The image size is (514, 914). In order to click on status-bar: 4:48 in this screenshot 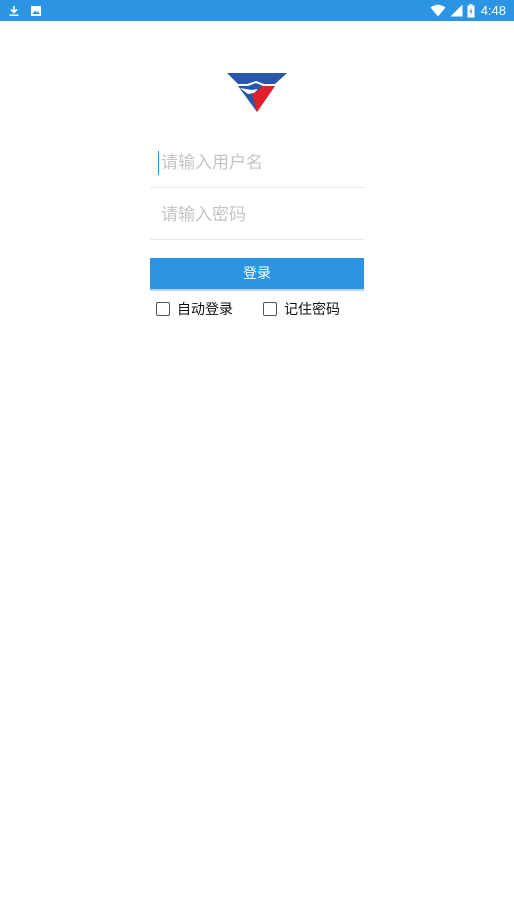, I will do `click(257, 10)`.